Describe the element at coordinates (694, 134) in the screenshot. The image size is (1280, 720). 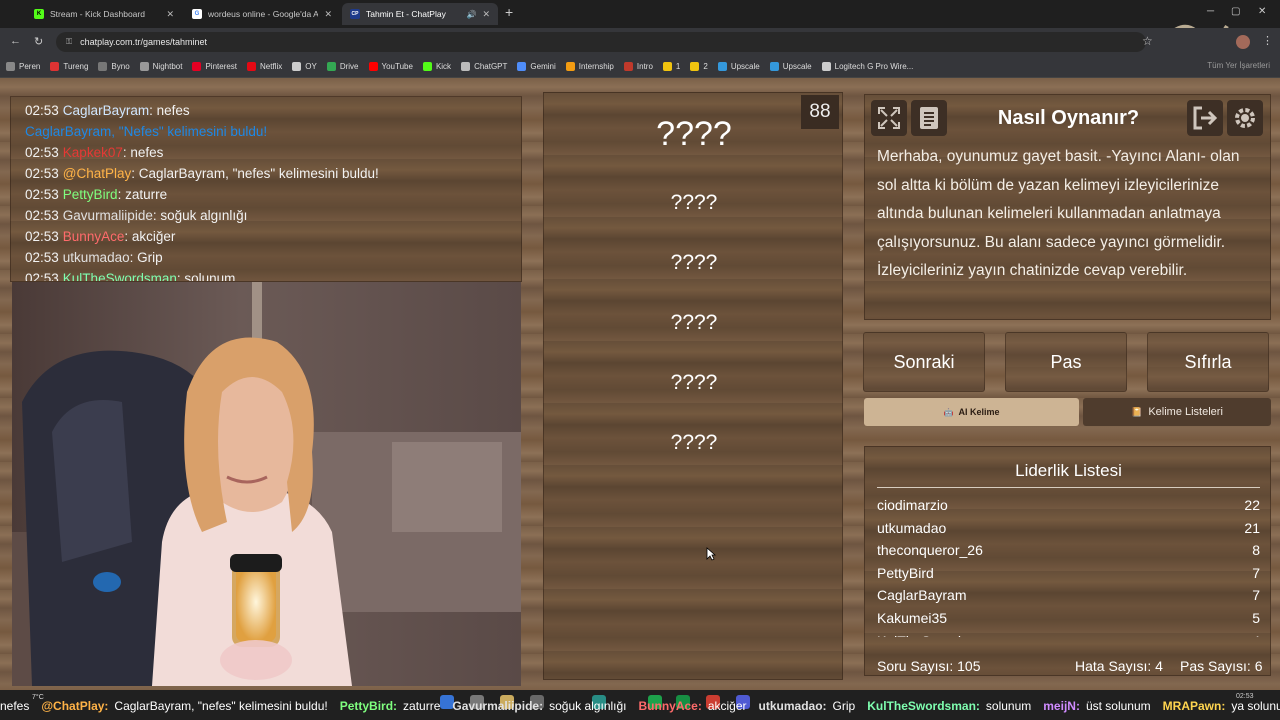
I see `main-word: ????` at that location.